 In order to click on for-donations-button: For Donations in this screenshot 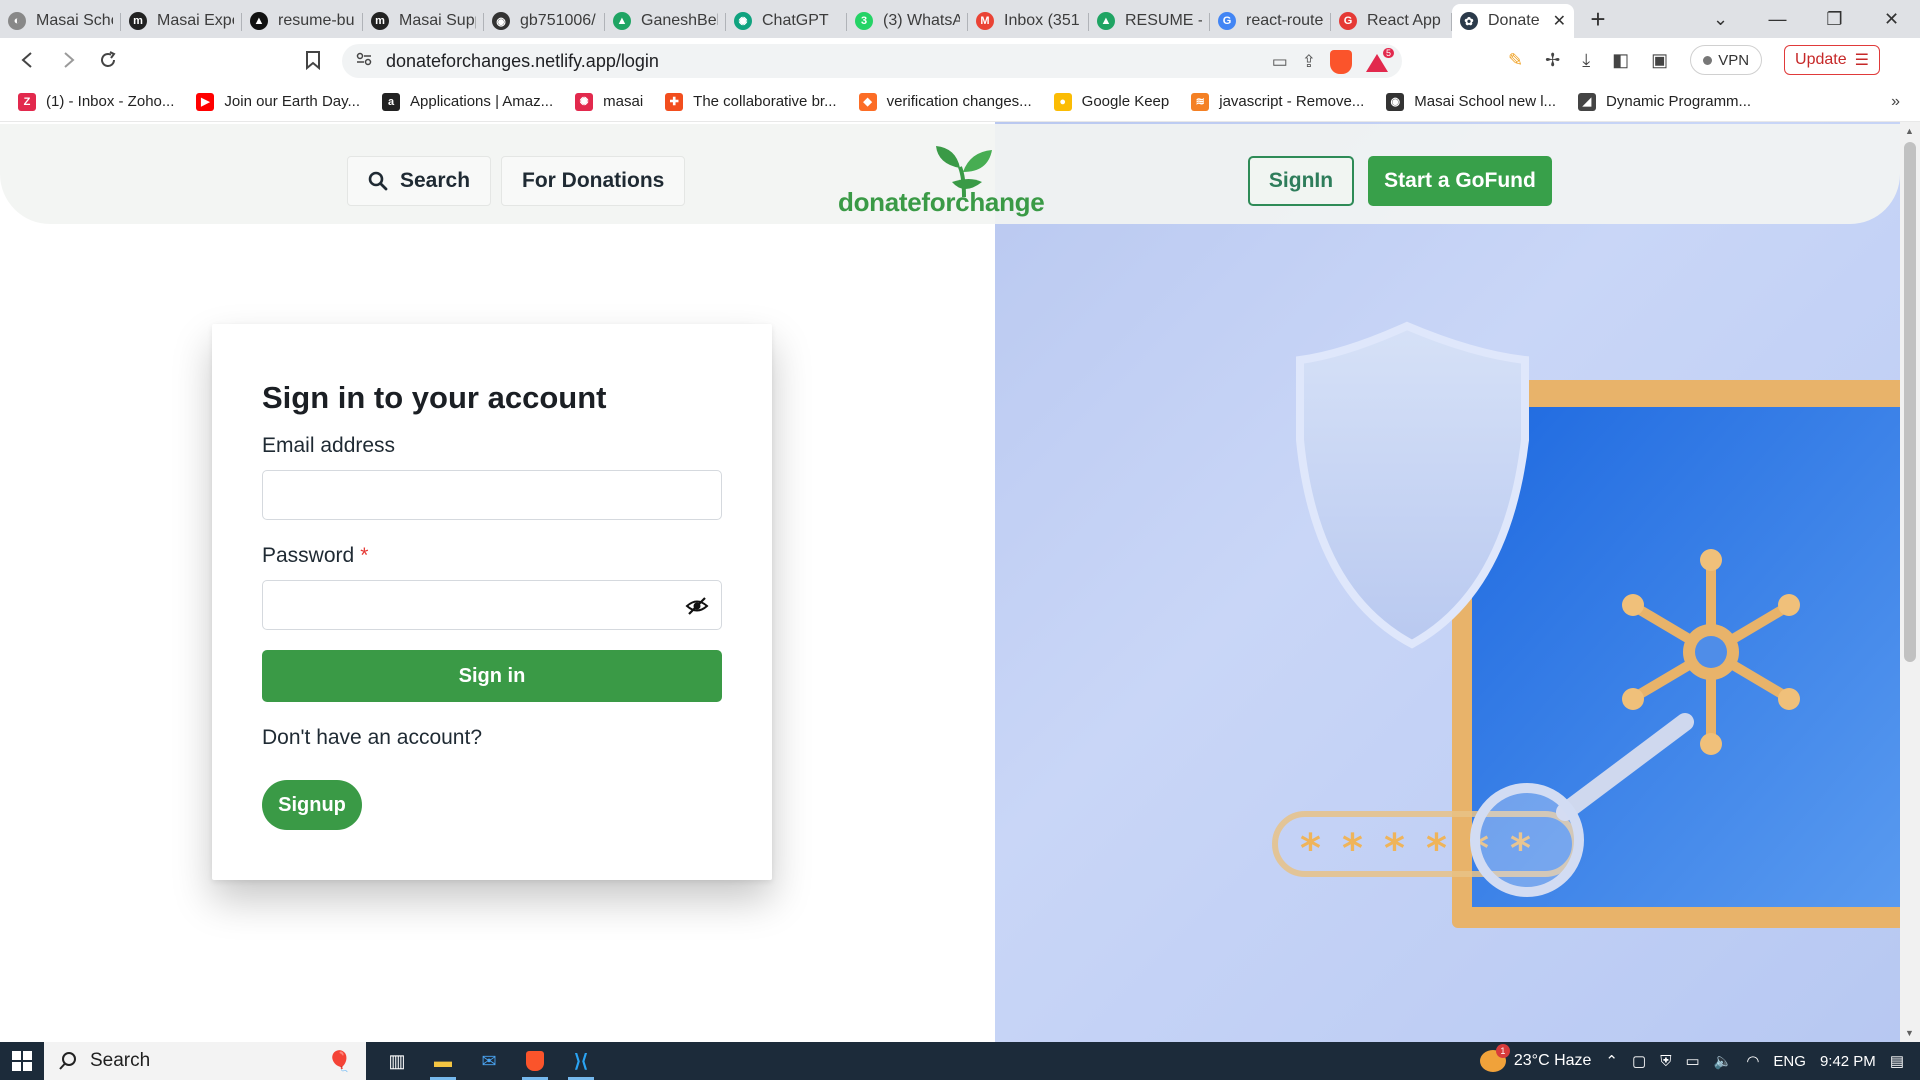, I will do `click(593, 181)`.